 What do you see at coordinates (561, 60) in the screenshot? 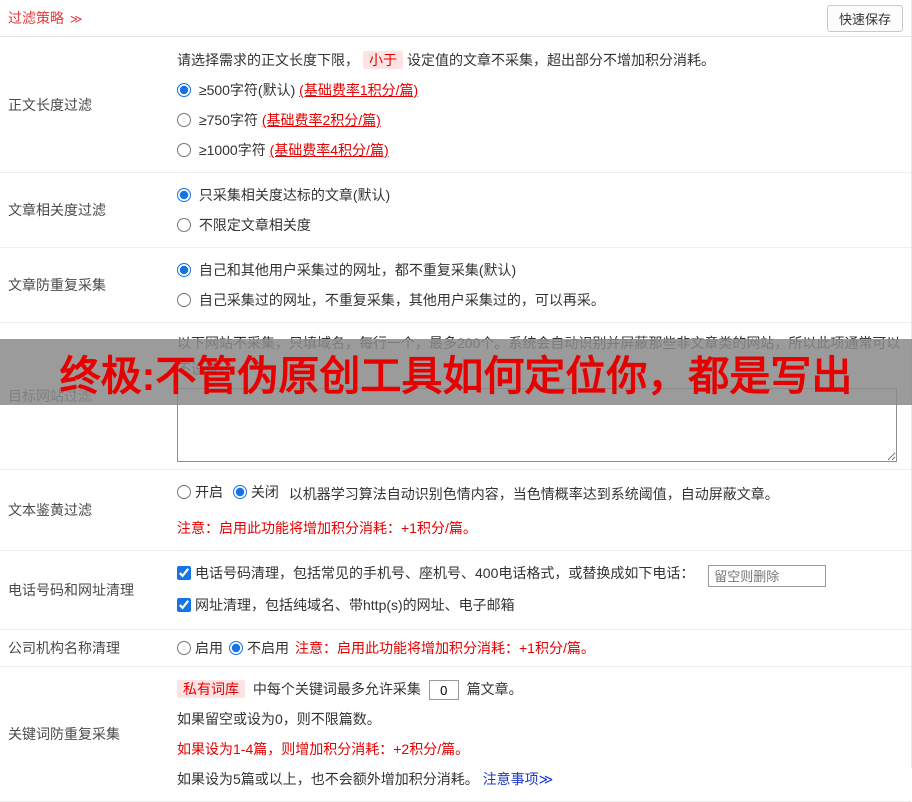
I see `length-intro-text-2: 设定值的文章不采集，超出部分不增加积分消耗。` at bounding box center [561, 60].